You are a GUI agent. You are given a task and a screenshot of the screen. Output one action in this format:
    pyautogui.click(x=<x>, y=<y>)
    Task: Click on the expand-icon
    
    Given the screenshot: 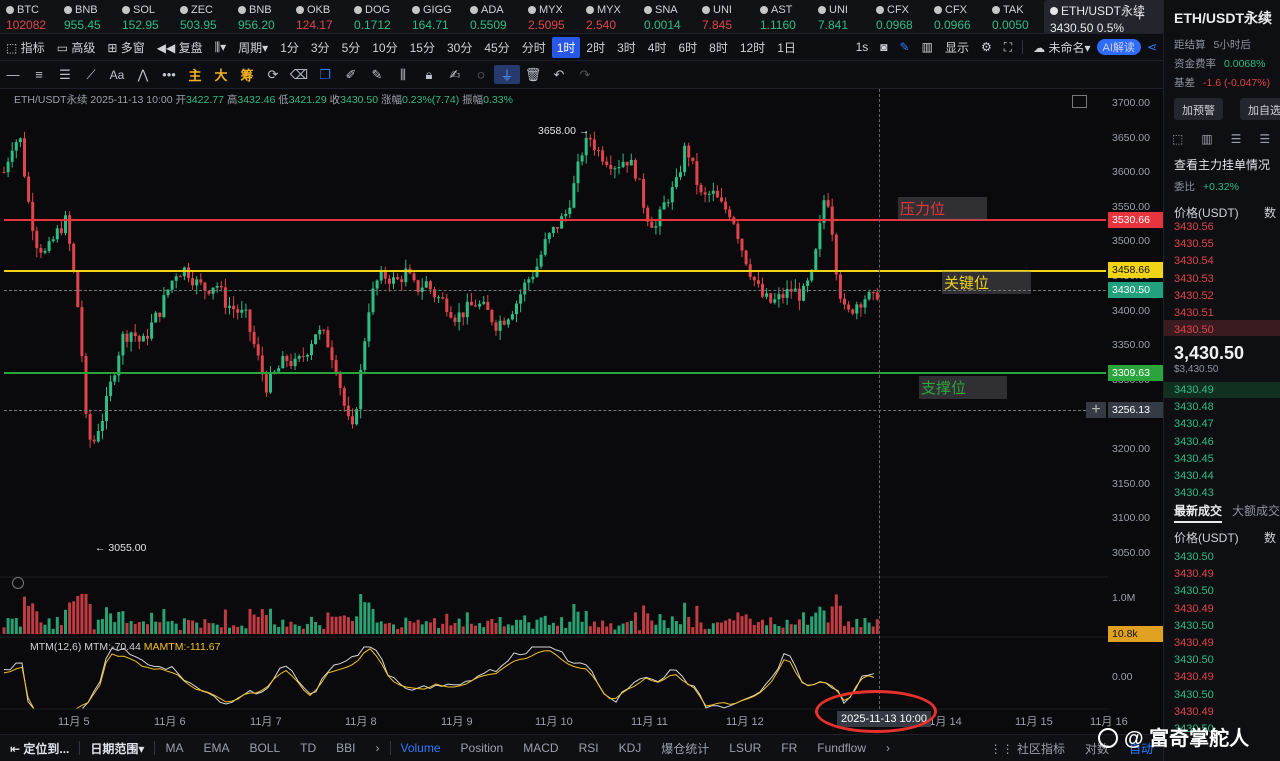 What is the action you would take?
    pyautogui.click(x=1079, y=101)
    